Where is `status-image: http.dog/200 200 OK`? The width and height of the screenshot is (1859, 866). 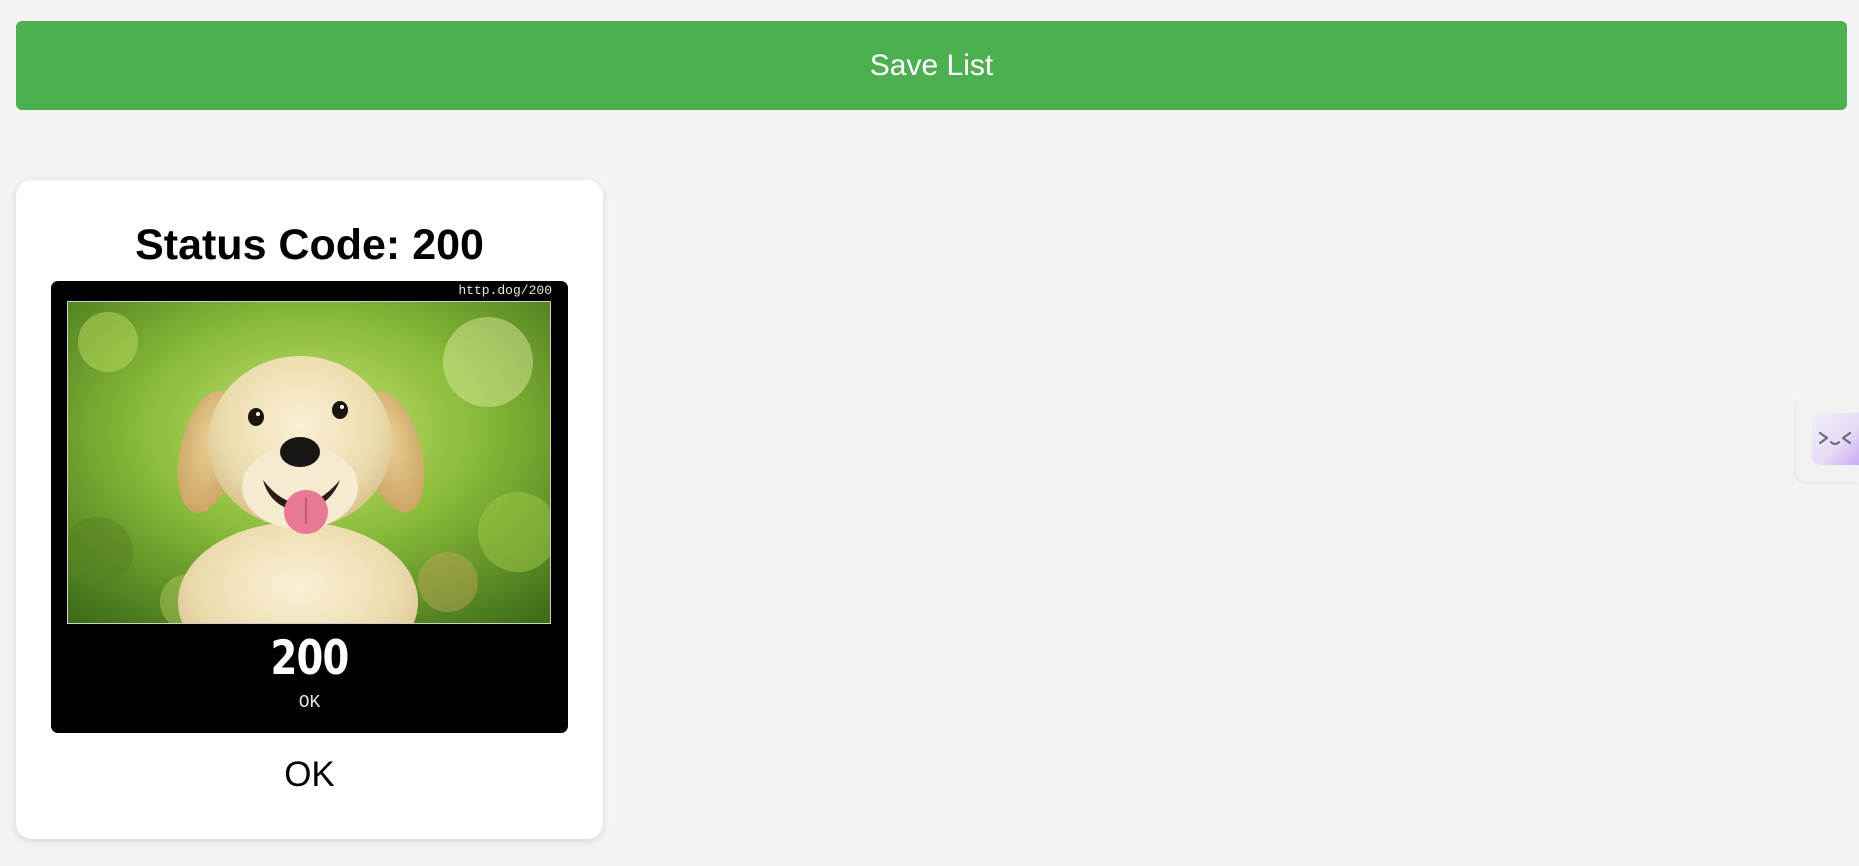 status-image: http.dog/200 200 OK is located at coordinates (309, 507).